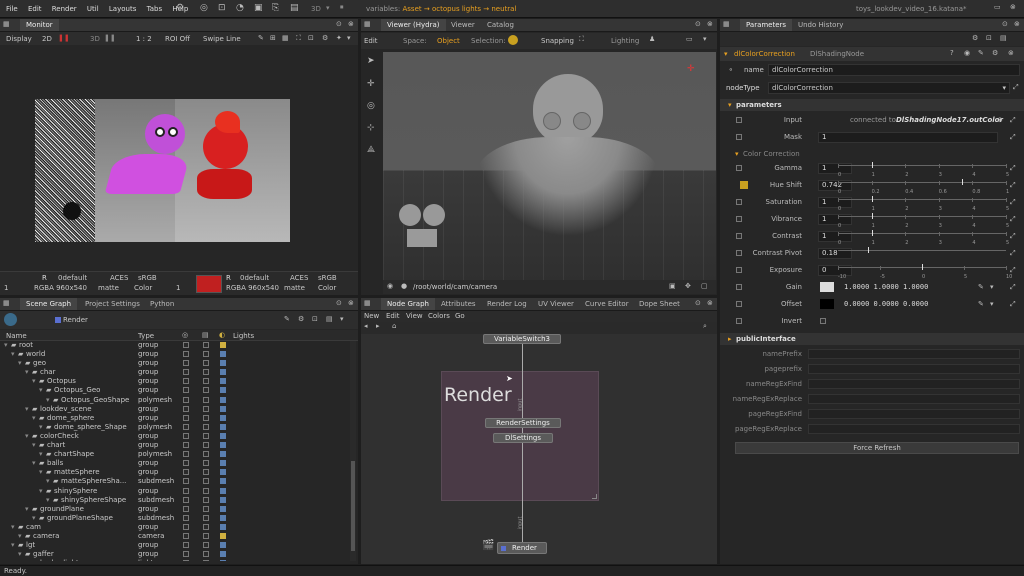 The width and height of the screenshot is (1024, 576). What do you see at coordinates (992, 304) in the screenshot?
I see `offset-dropdown-icon: ▾` at bounding box center [992, 304].